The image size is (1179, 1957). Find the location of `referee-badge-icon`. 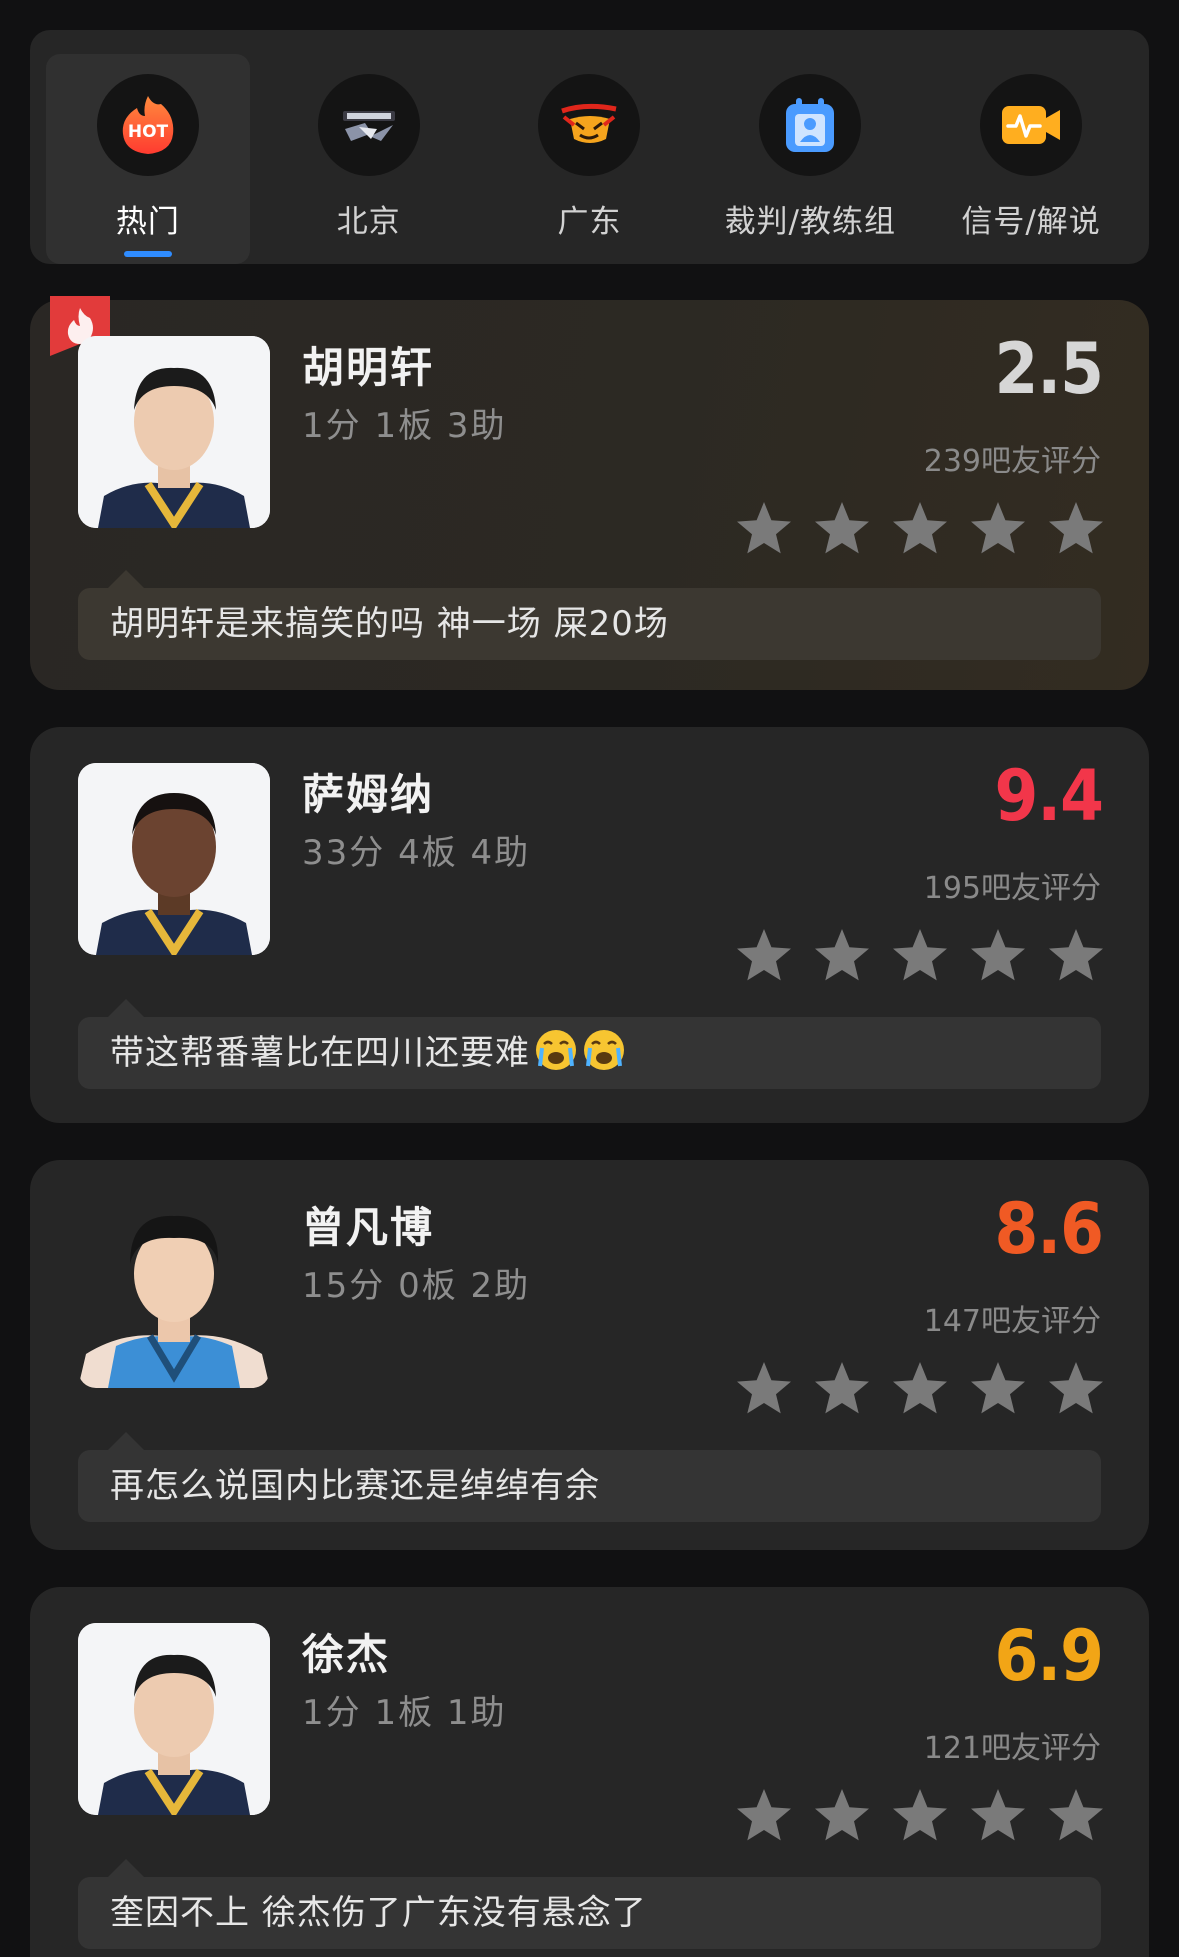

referee-badge-icon is located at coordinates (810, 125).